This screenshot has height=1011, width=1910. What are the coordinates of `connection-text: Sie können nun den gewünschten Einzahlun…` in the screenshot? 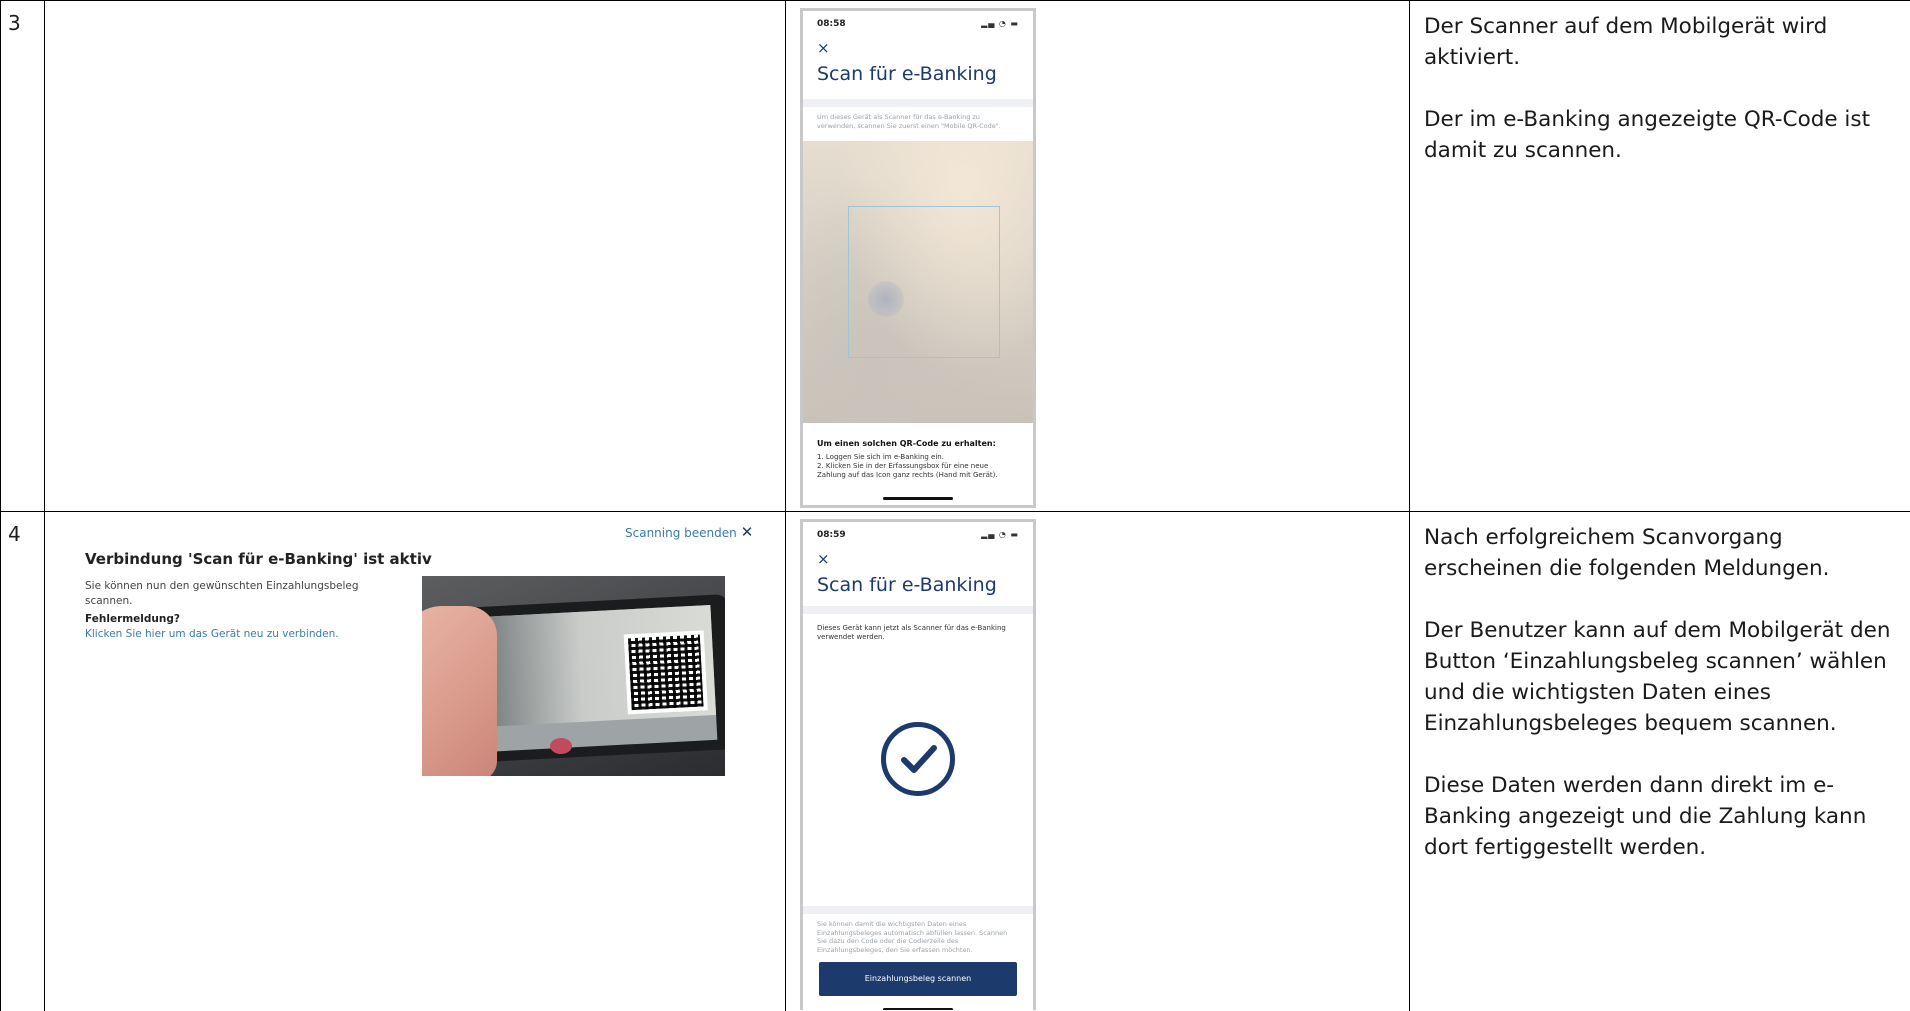 It's located at (222, 593).